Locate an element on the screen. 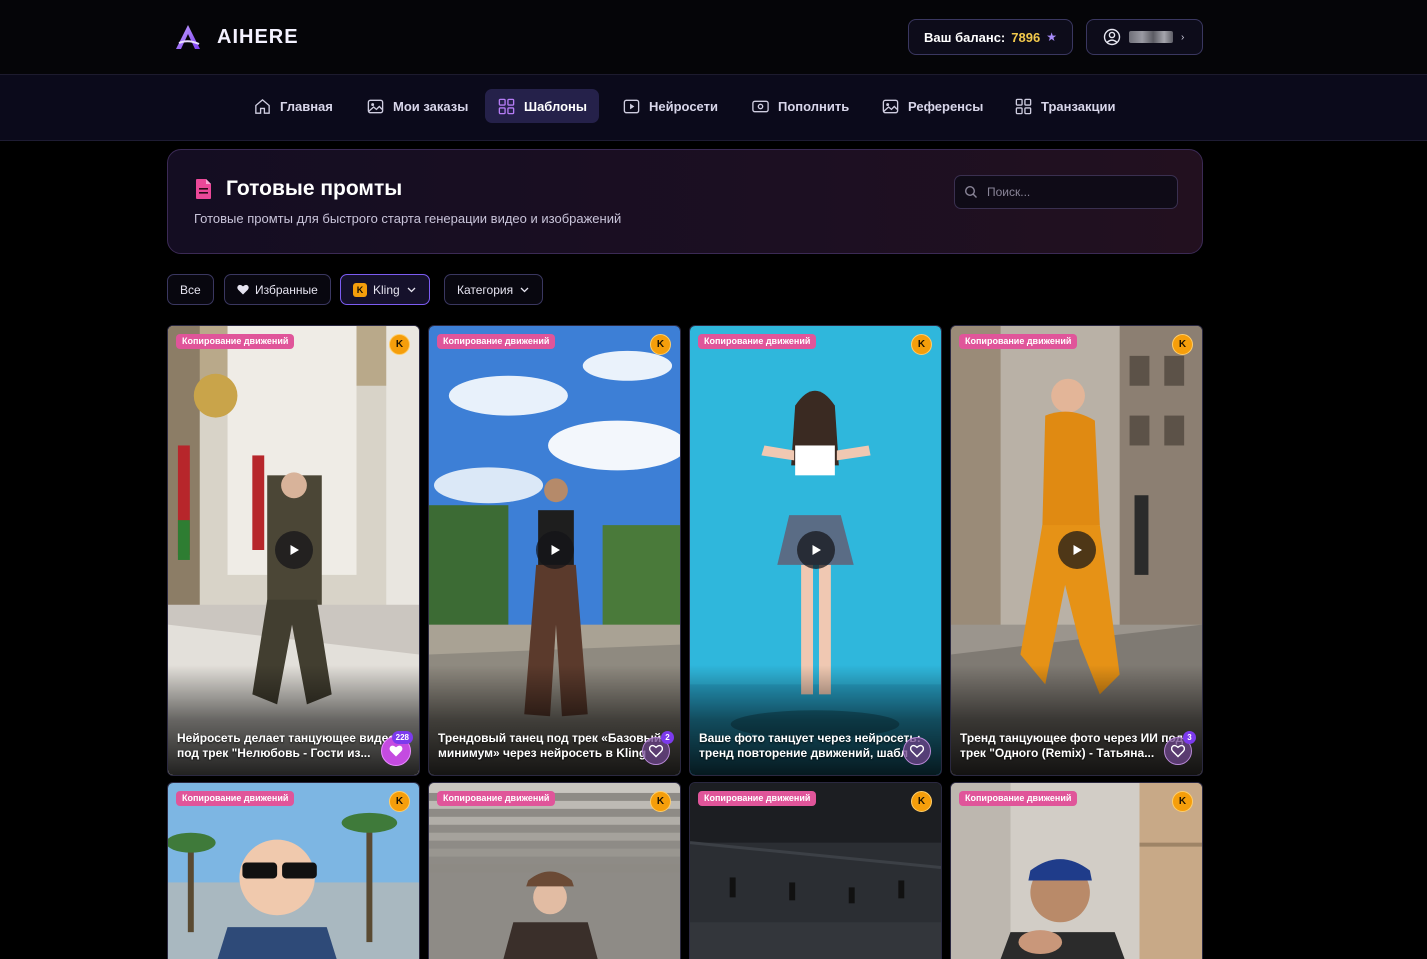 Image resolution: width=1427 pixels, height=959 pixels. wallet-icon is located at coordinates (760, 106).